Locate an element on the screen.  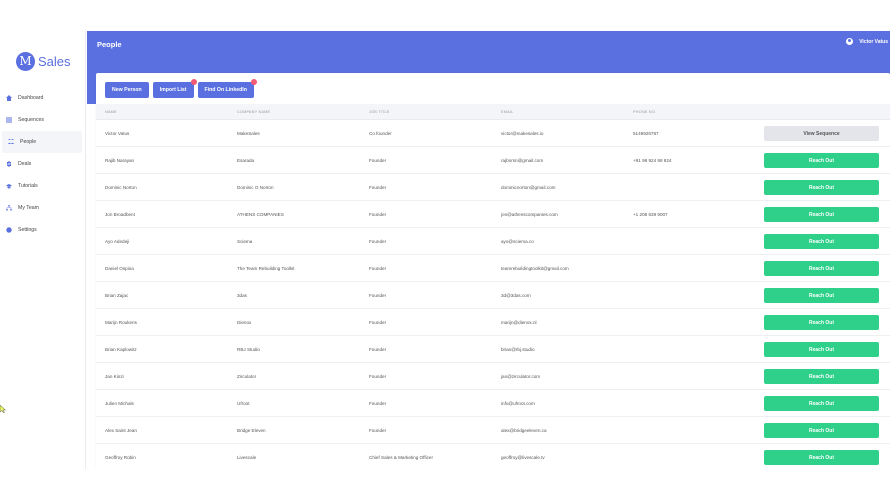
sidebar-item-deals: Deals is located at coordinates (43, 164).